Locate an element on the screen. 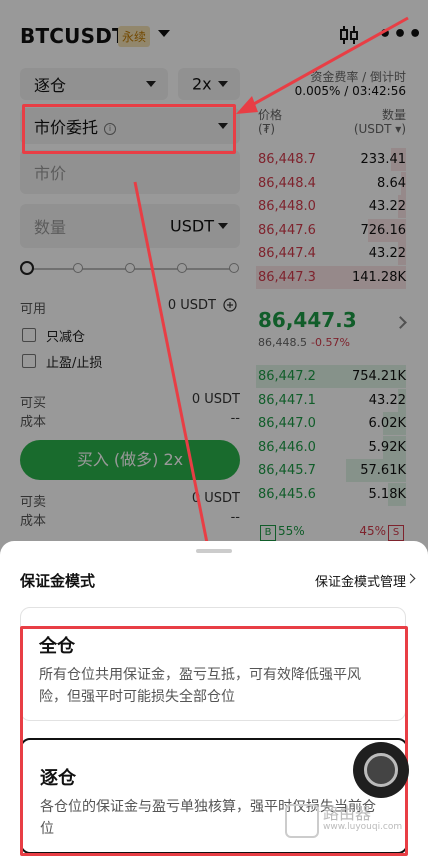 Image resolution: width=428 pixels, height=865 pixels. watermark-title: 路由器 is located at coordinates (347, 813).